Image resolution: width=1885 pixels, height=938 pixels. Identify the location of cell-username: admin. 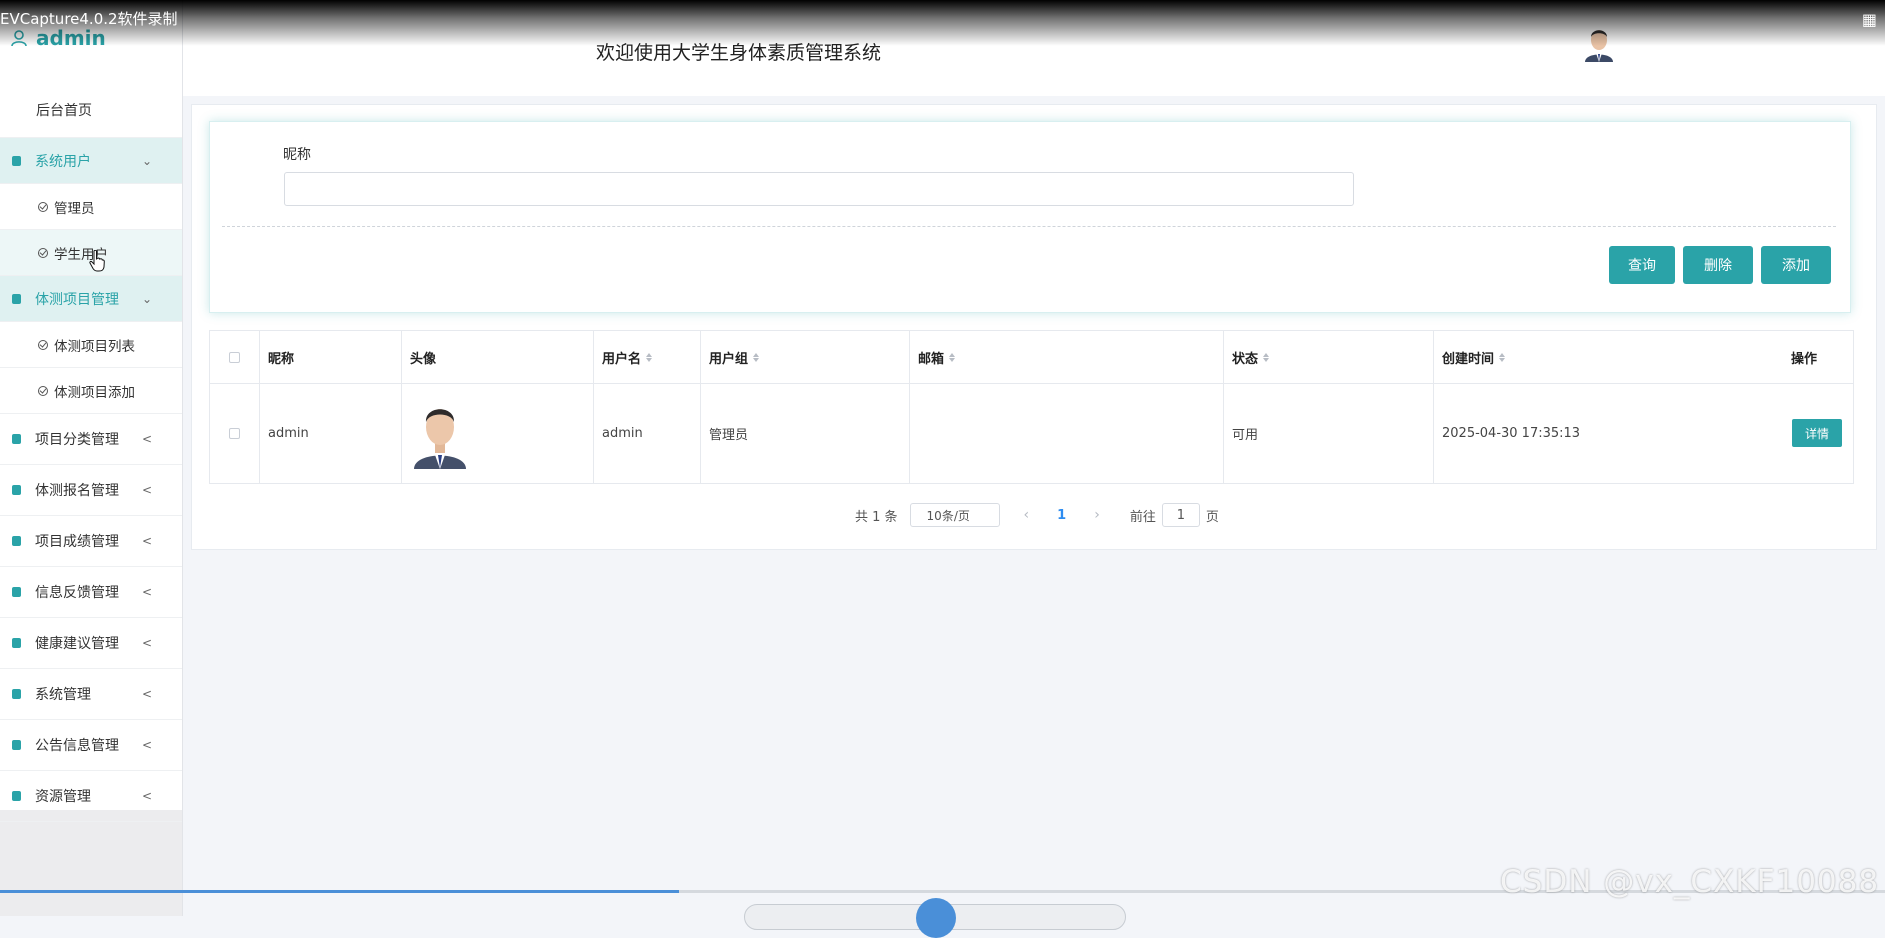
(622, 433).